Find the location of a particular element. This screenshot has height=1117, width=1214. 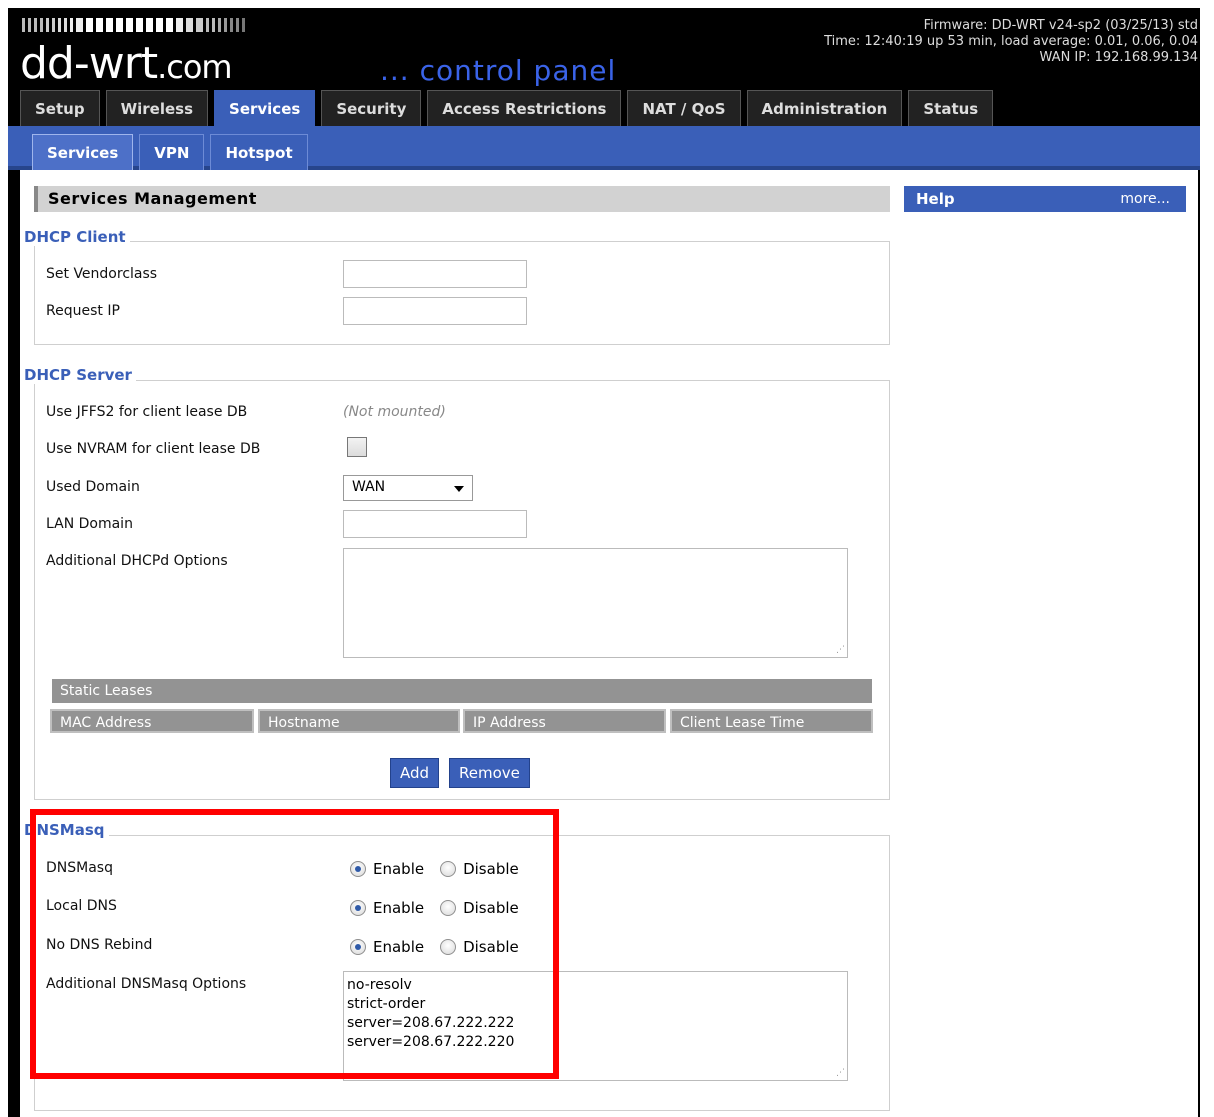

tab-setup: Setup is located at coordinates (60, 108).